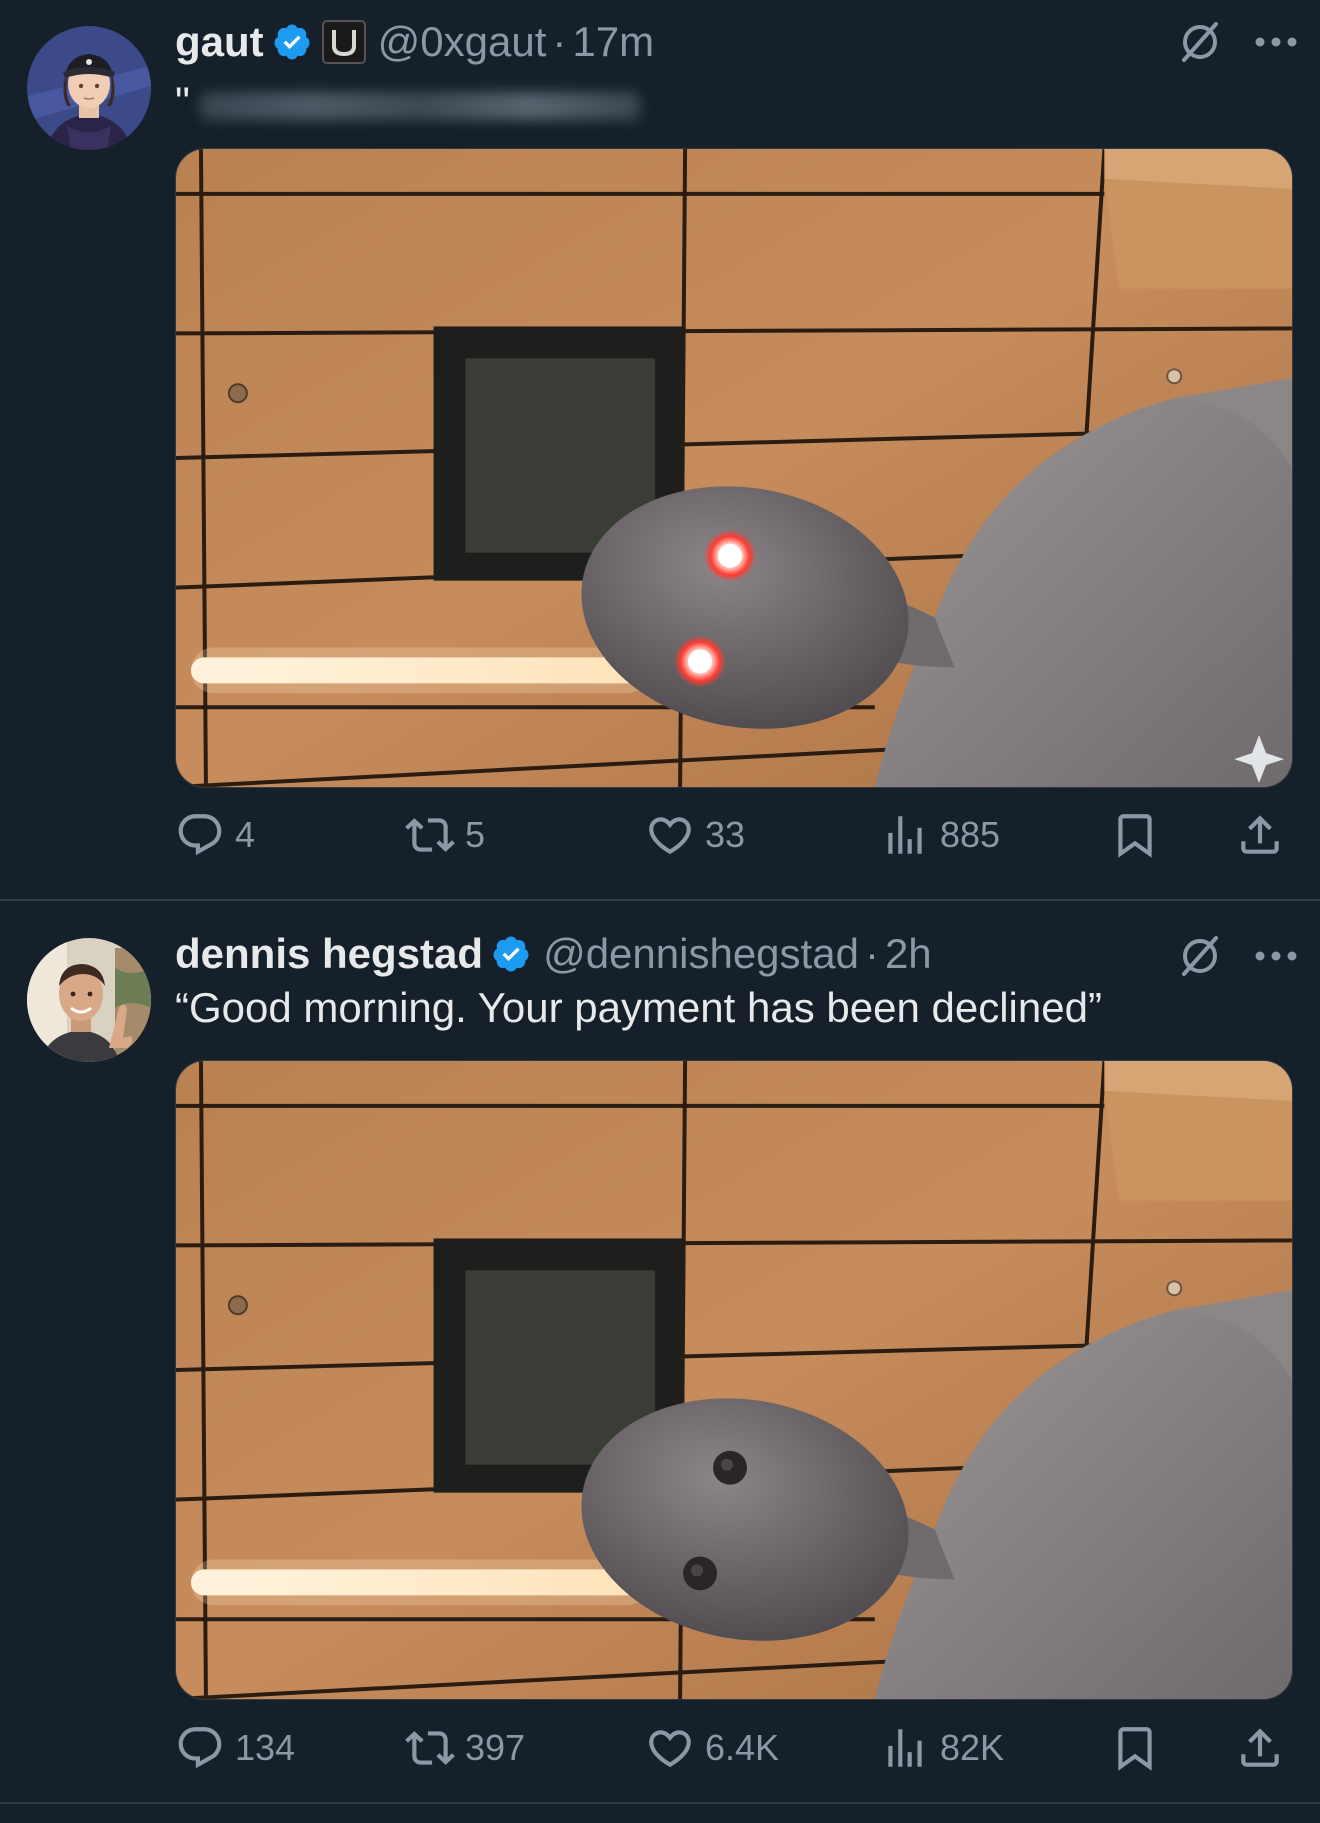  I want to click on author-name: dennis hegstad, so click(329, 954).